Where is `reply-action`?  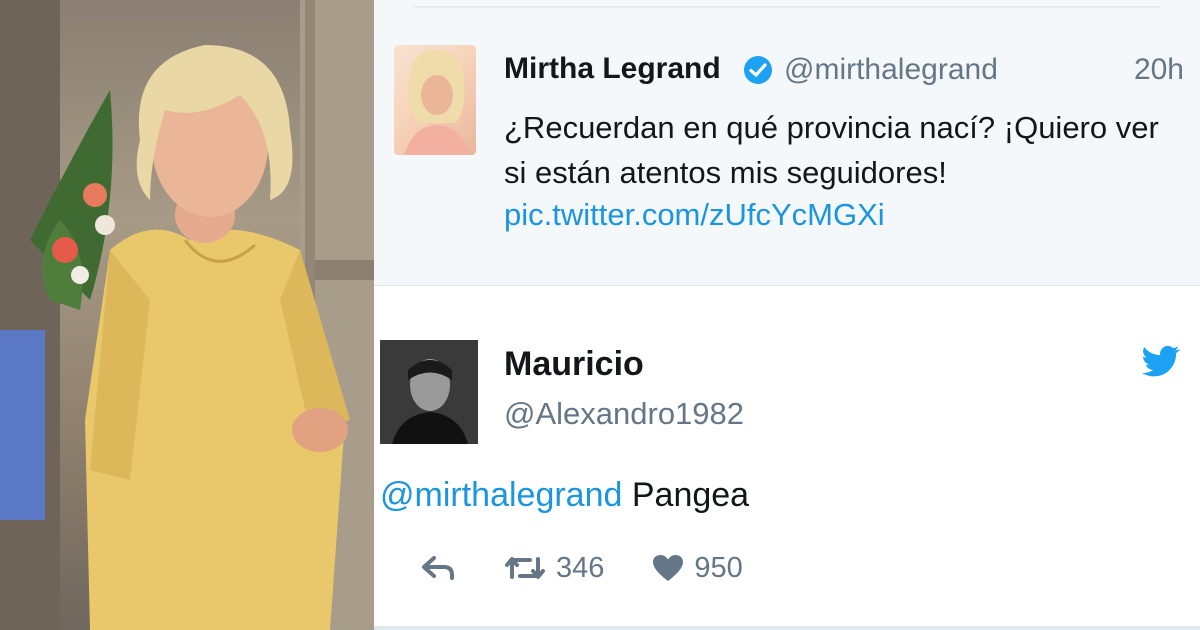
reply-action is located at coordinates (438, 568).